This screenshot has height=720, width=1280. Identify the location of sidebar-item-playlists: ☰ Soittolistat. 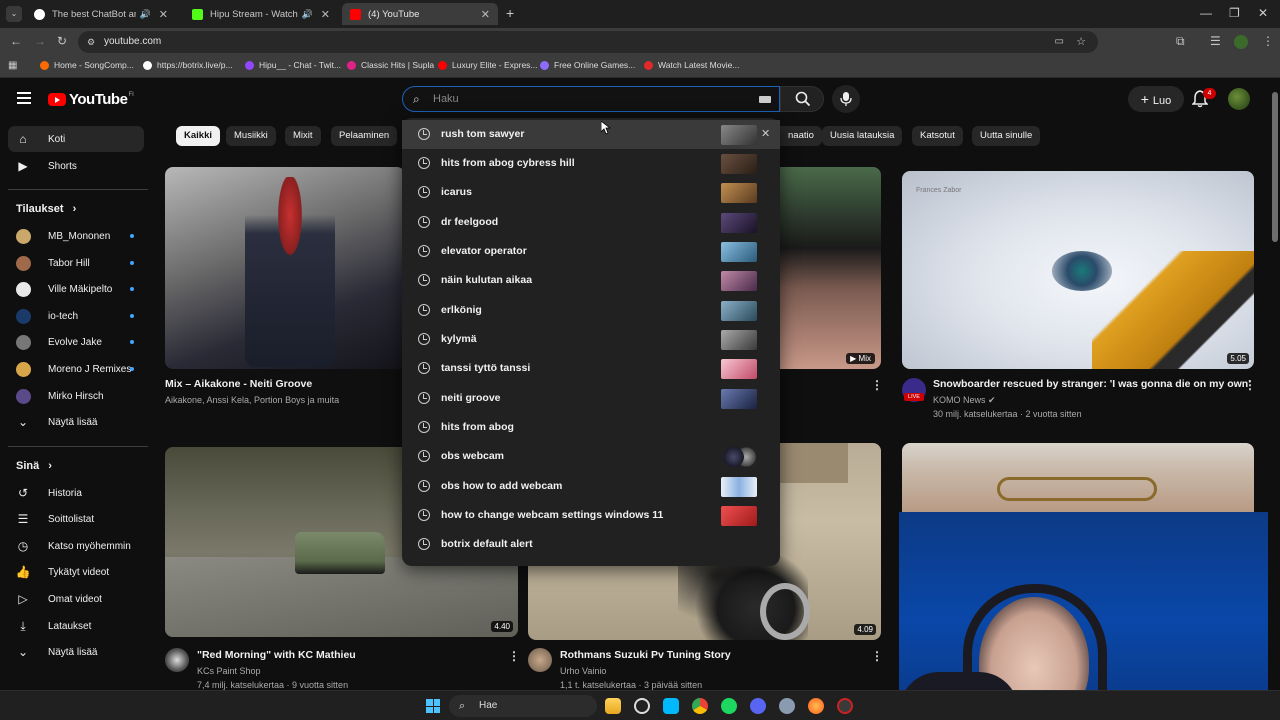
(76, 519).